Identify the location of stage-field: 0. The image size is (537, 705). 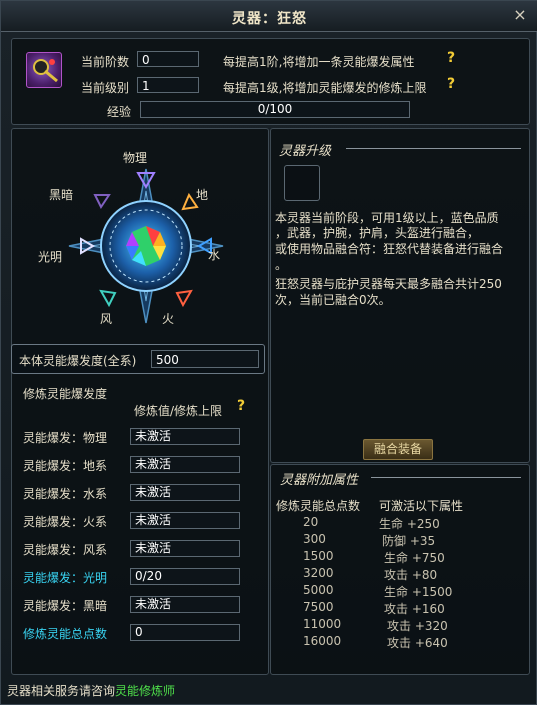
(168, 59).